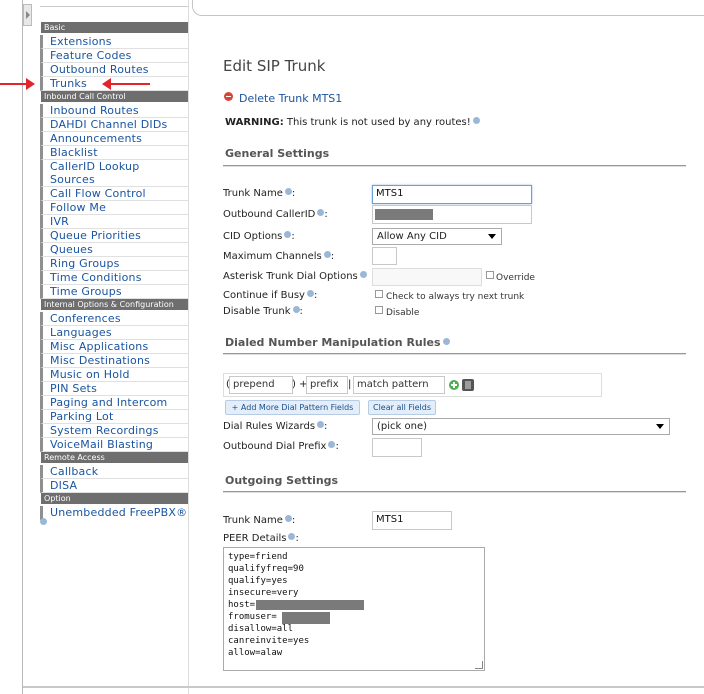  Describe the element at coordinates (455, 297) in the screenshot. I see `continue-busy-text: Check to always try next trunk` at that location.